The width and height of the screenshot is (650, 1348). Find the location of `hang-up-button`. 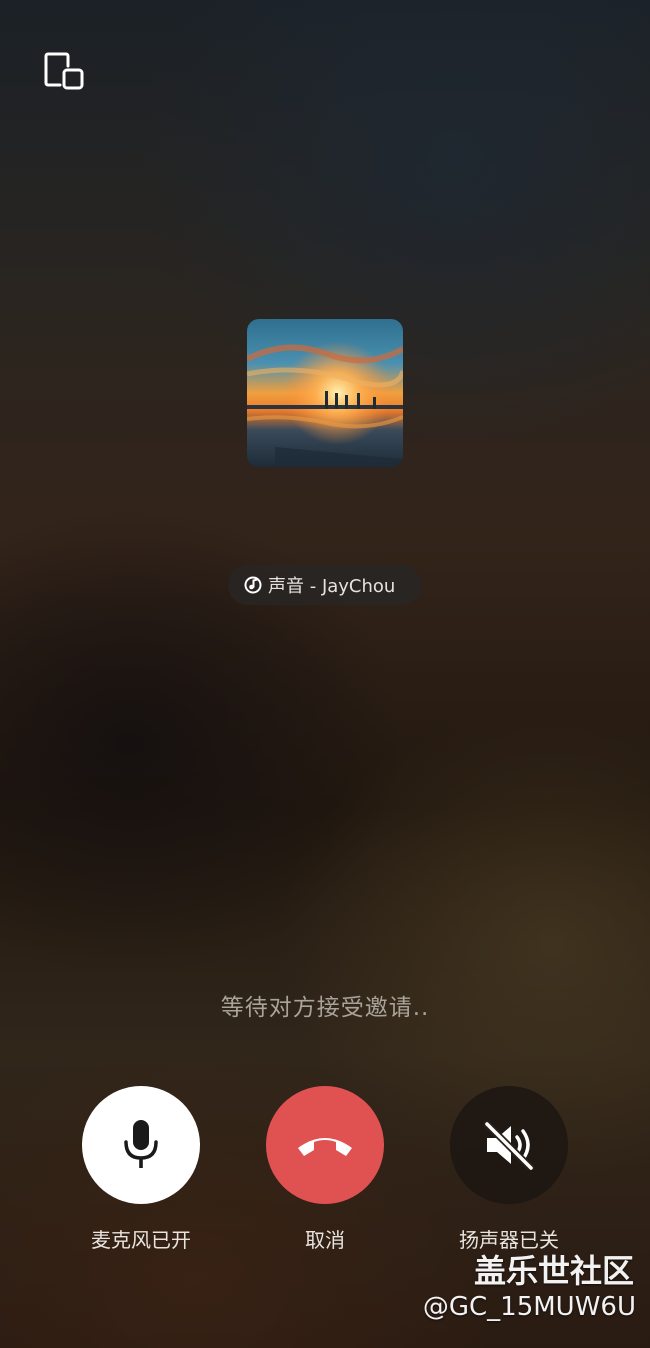

hang-up-button is located at coordinates (325, 1145).